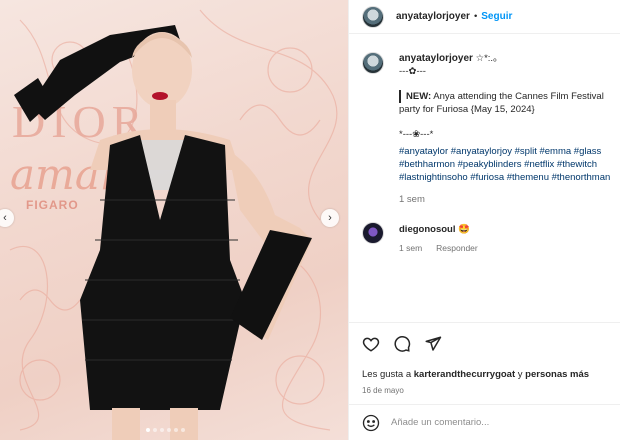  What do you see at coordinates (411, 248) in the screenshot?
I see `comment-time: 1 sem` at bounding box center [411, 248].